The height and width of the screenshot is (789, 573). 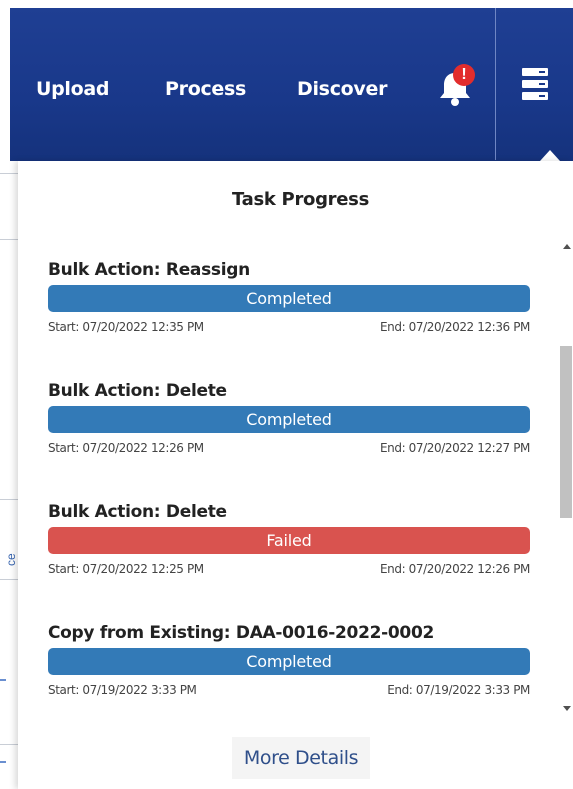 What do you see at coordinates (454, 569) in the screenshot?
I see `task-end-time: End: 07/20/2022 12:26 PM` at bounding box center [454, 569].